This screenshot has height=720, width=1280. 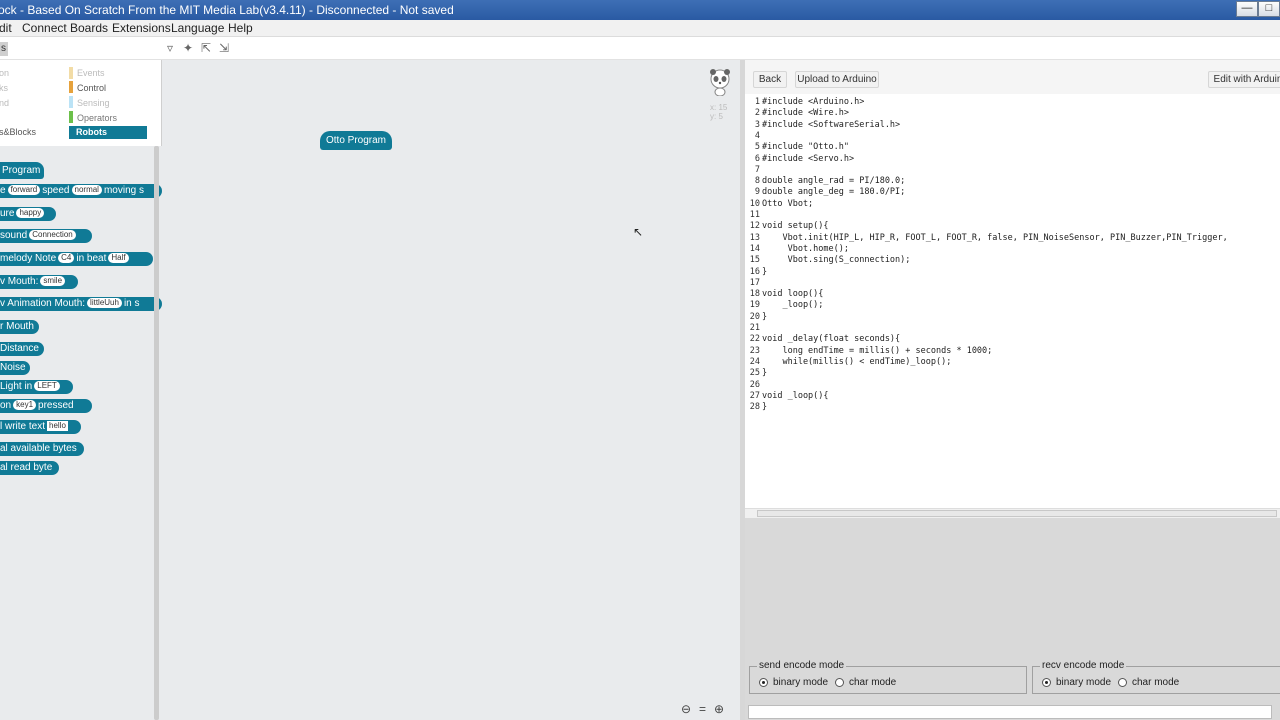 What do you see at coordinates (47, 386) in the screenshot?
I see `side-dropdown: LEFT` at bounding box center [47, 386].